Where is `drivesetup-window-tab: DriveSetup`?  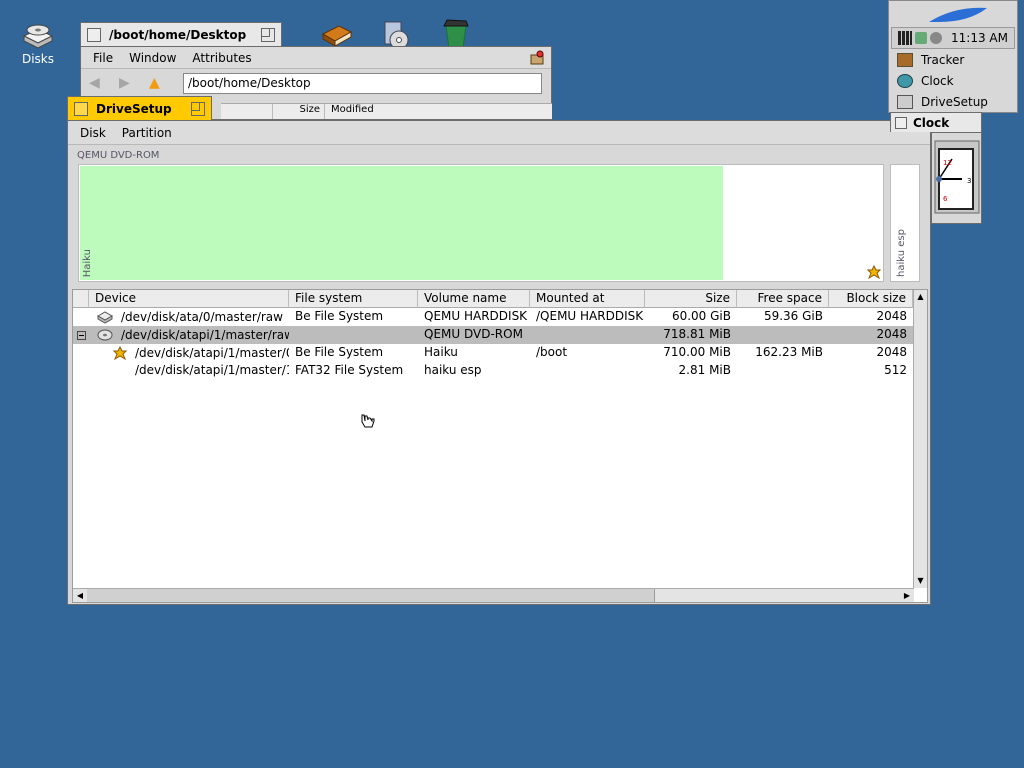 drivesetup-window-tab: DriveSetup is located at coordinates (139, 108).